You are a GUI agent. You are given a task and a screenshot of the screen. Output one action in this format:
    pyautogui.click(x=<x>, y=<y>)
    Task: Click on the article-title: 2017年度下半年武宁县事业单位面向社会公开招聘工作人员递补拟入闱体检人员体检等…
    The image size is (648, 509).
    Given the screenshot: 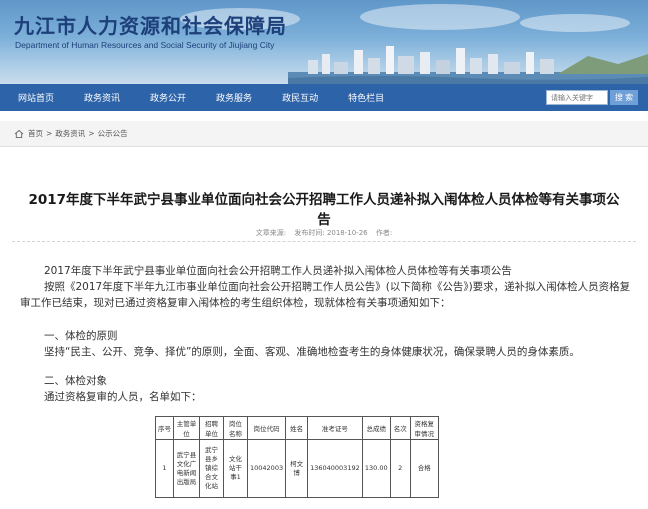 What is the action you would take?
    pyautogui.click(x=324, y=210)
    